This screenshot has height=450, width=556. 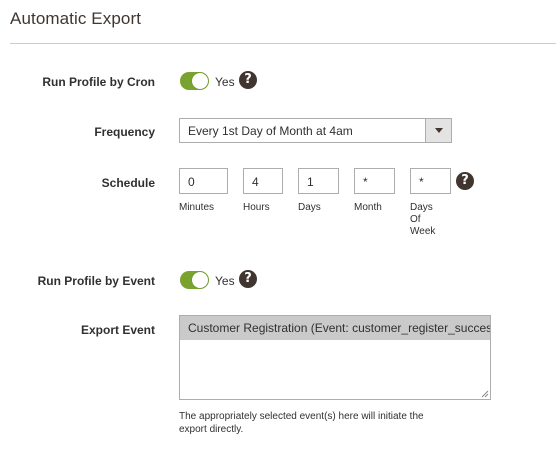 I want to click on month-caption: Month, so click(x=368, y=207).